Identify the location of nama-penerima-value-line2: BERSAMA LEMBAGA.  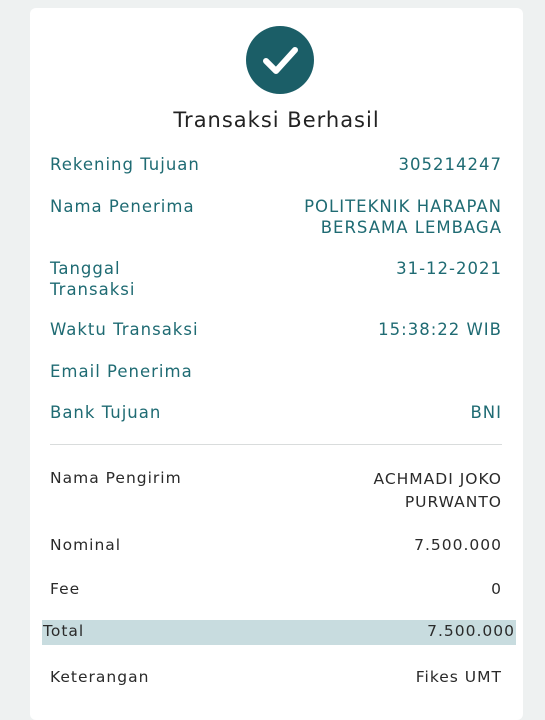
(411, 227).